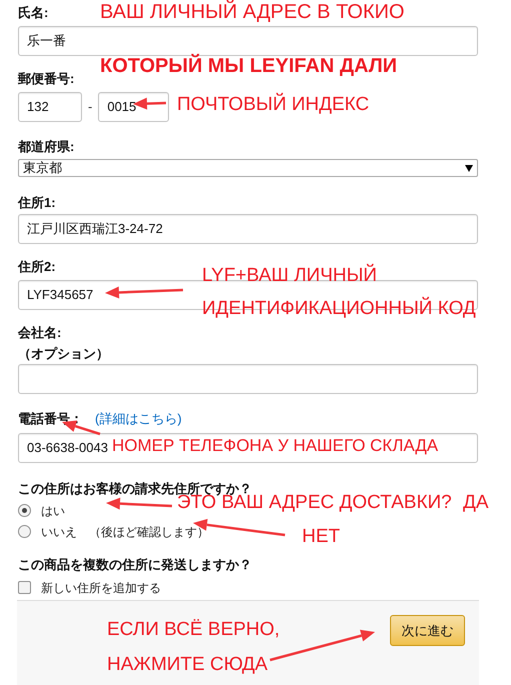  Describe the element at coordinates (193, 629) in the screenshot. I see `annotation-text: ЕСЛИ ВСЁ ВЕРНО,` at that location.